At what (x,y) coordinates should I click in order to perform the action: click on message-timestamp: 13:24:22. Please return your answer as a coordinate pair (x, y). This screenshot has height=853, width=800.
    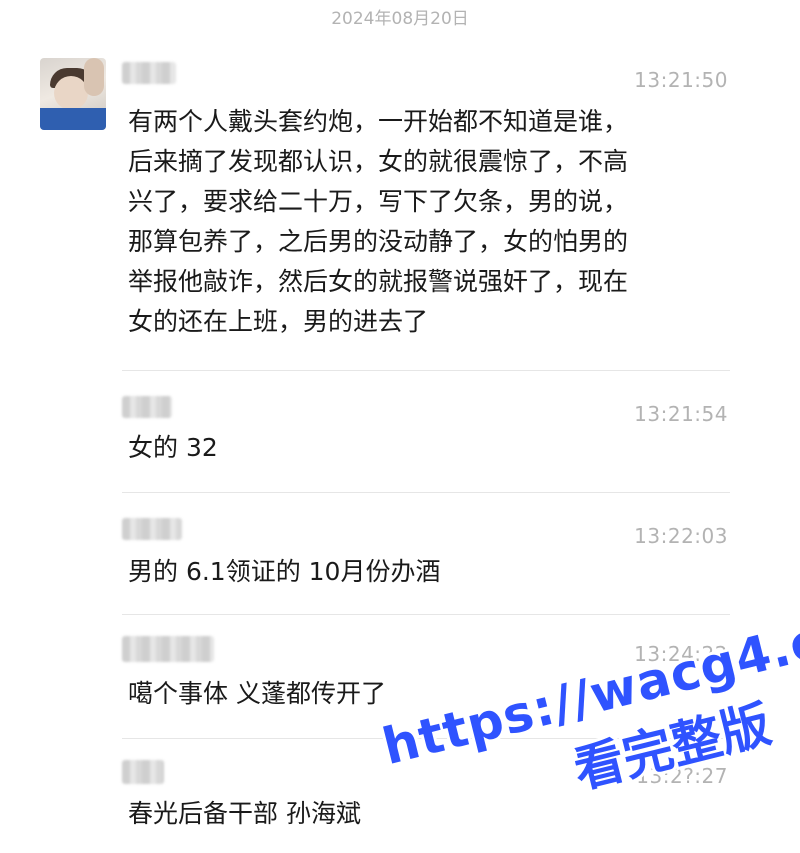
    Looking at the image, I should click on (681, 654).